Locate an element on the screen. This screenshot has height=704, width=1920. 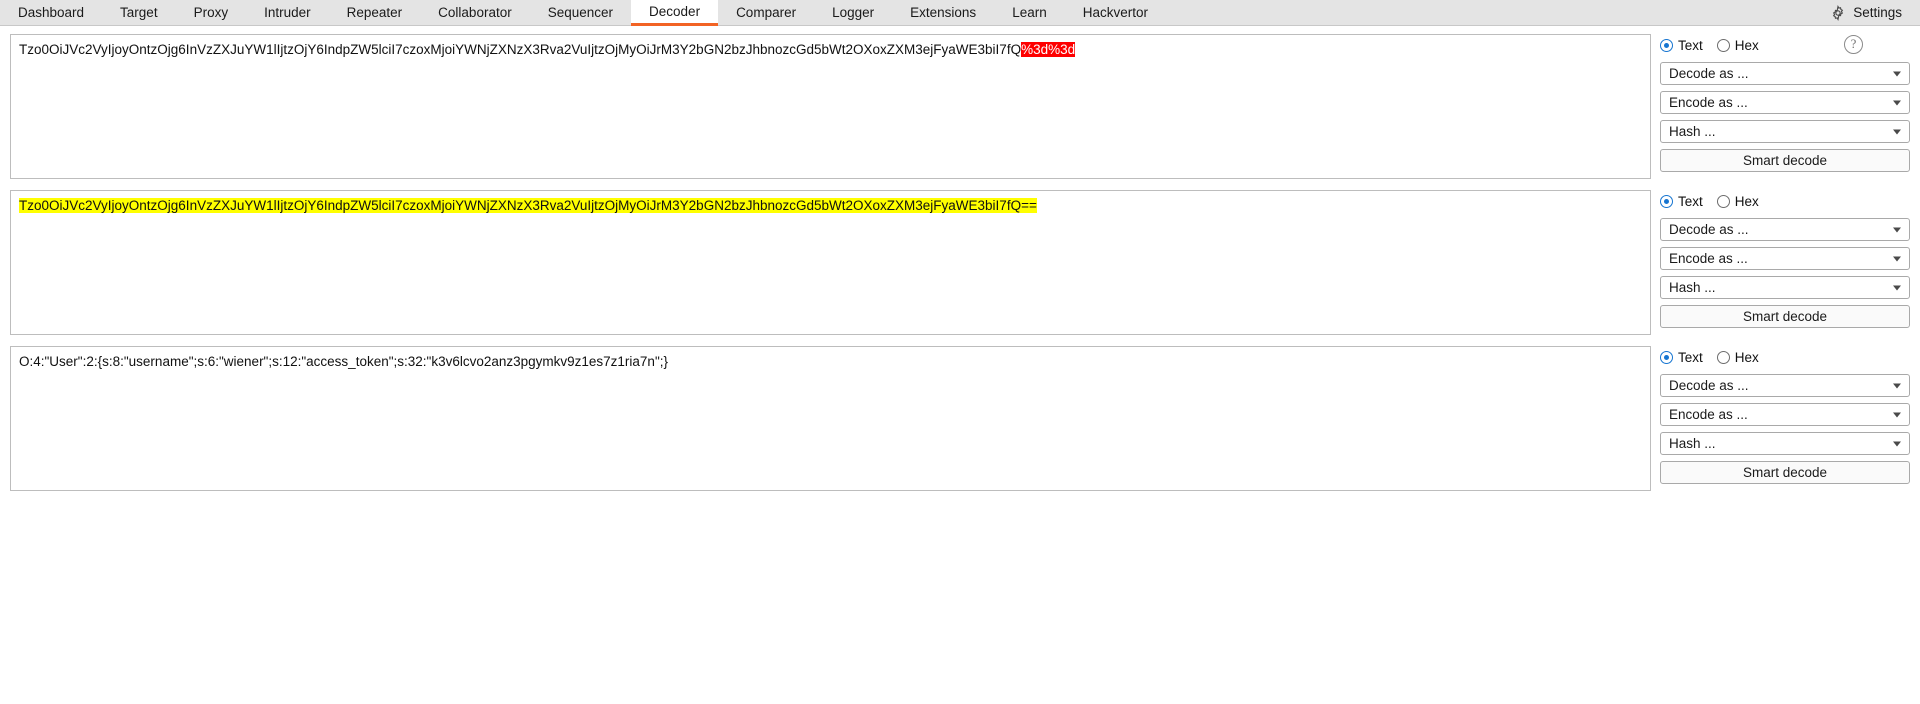
radio-hex-label-1: Hex is located at coordinates (1746, 45).